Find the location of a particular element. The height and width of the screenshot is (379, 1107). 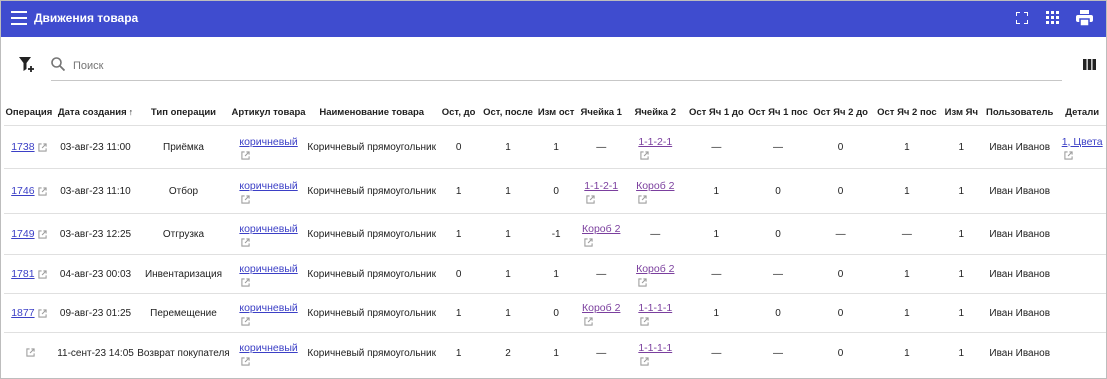

after-value: 2 is located at coordinates (508, 353).